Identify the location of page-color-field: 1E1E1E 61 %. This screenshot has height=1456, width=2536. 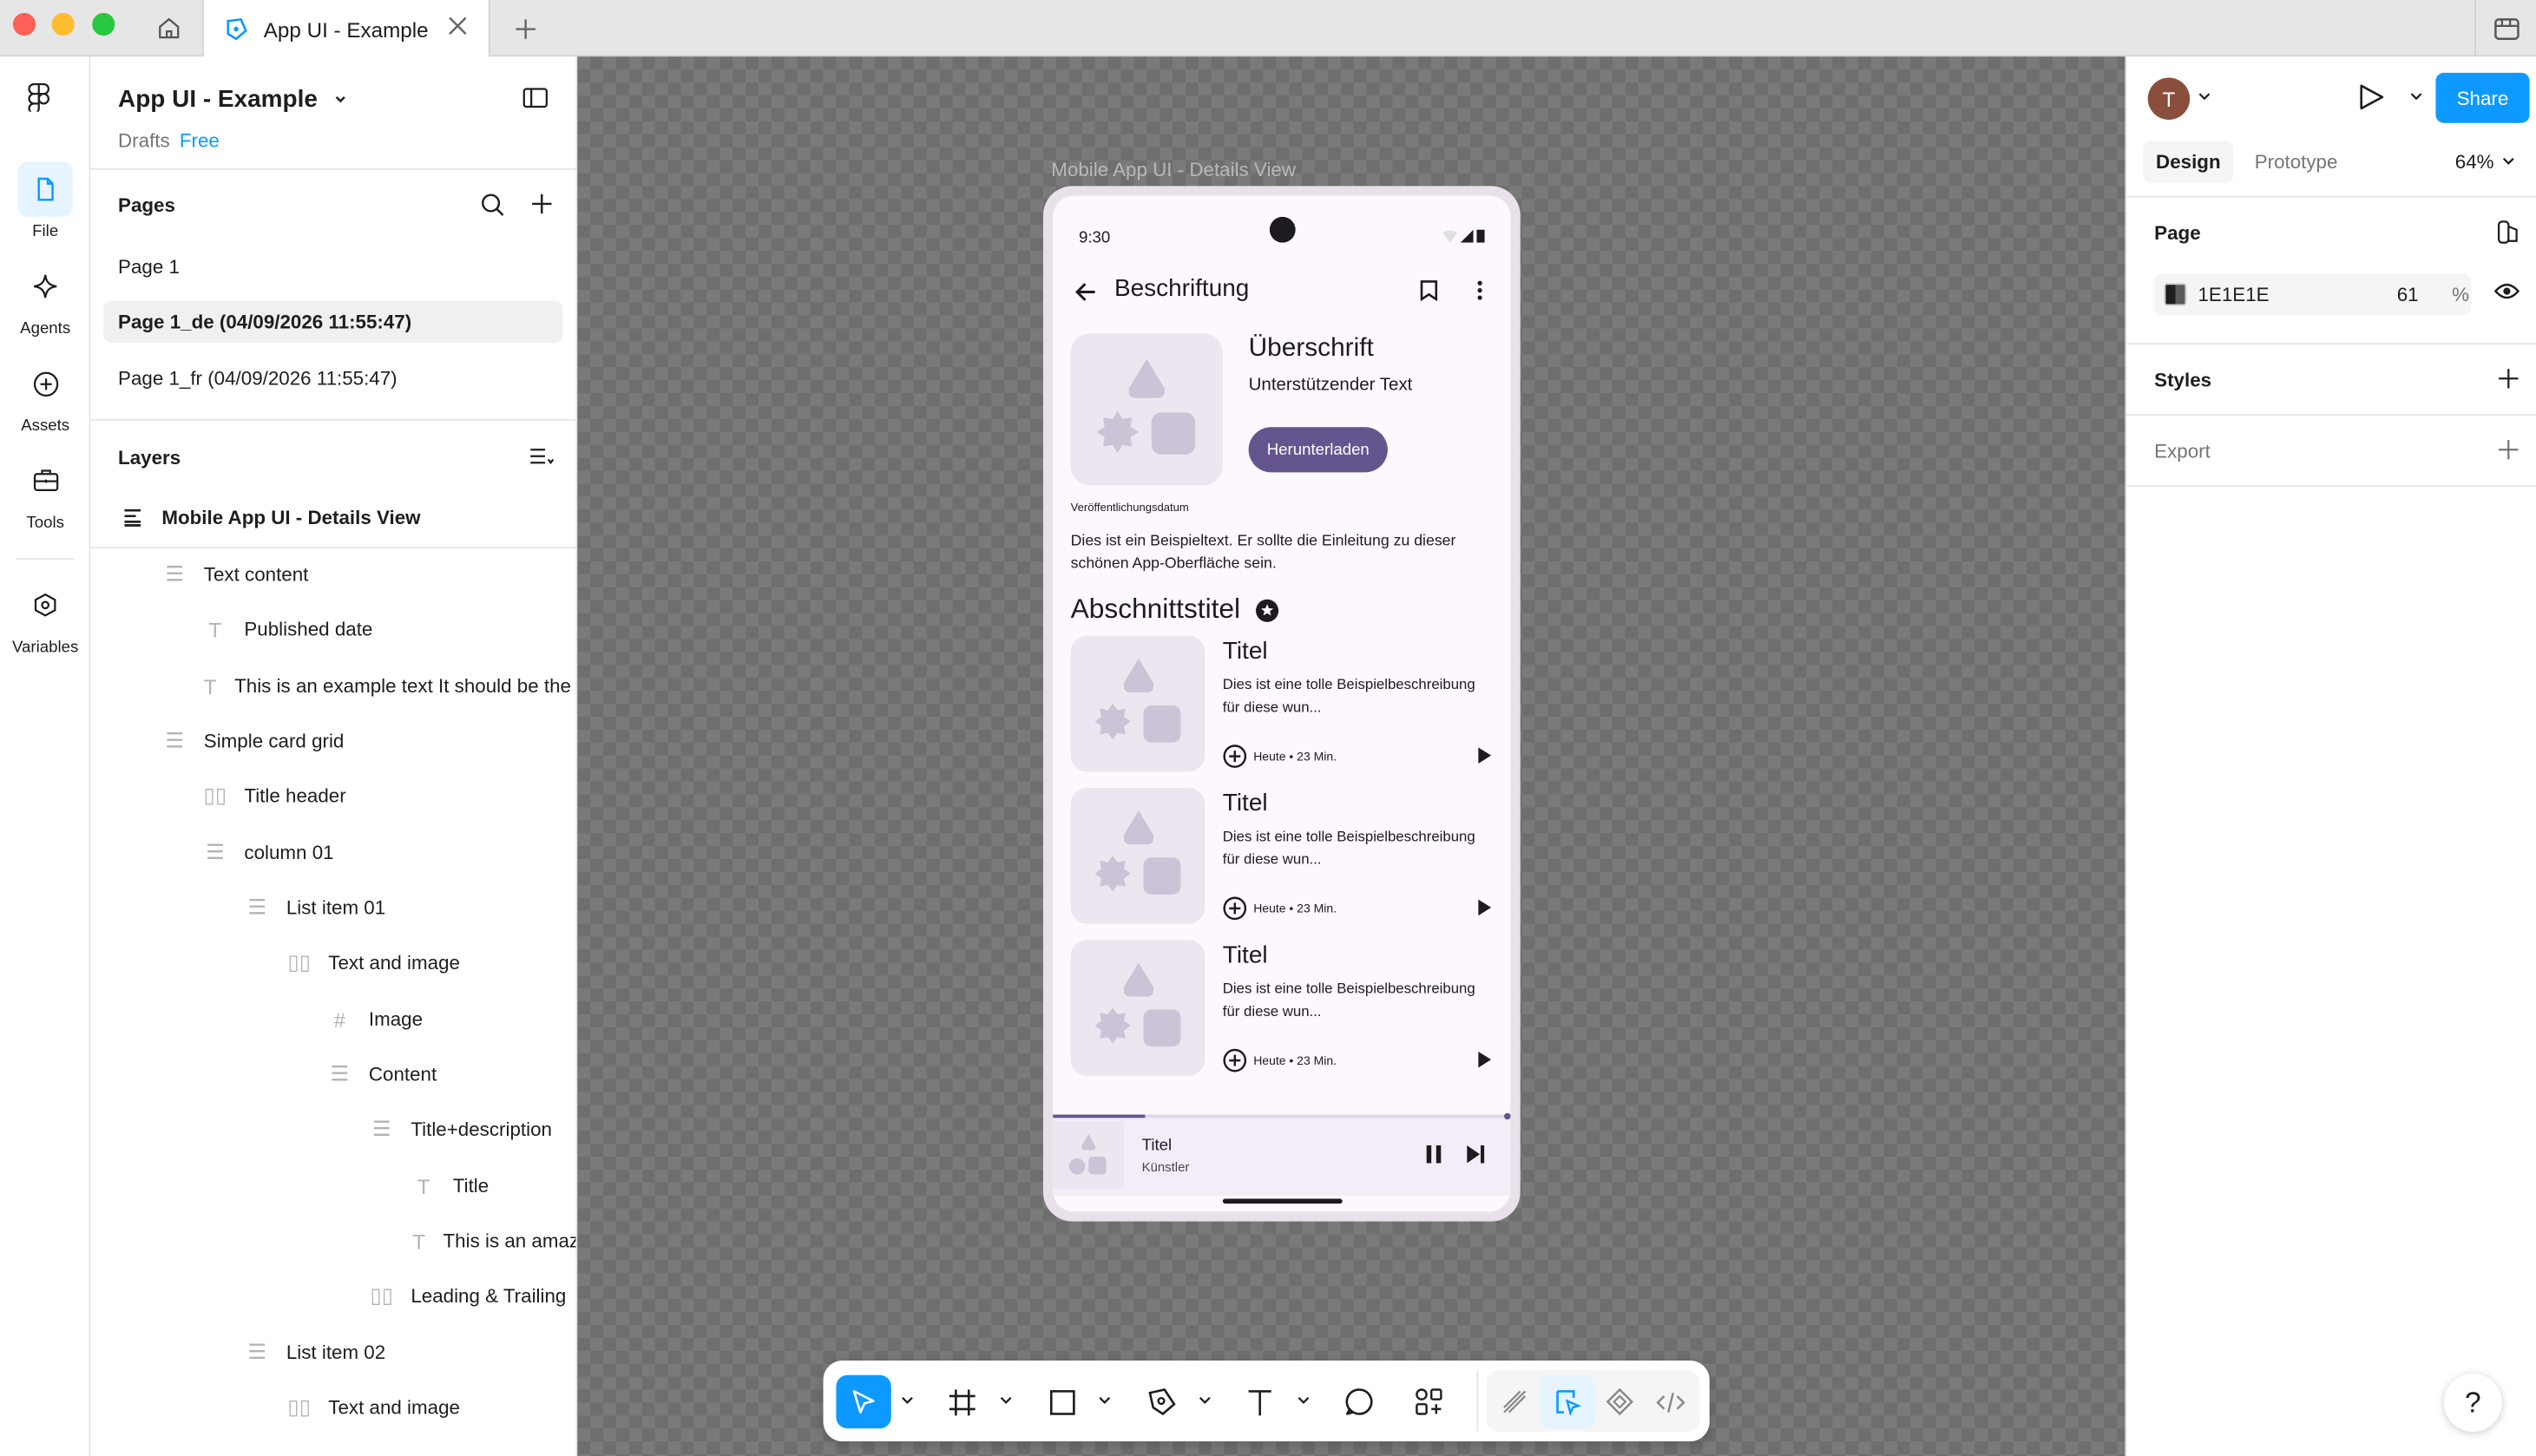
(2313, 294).